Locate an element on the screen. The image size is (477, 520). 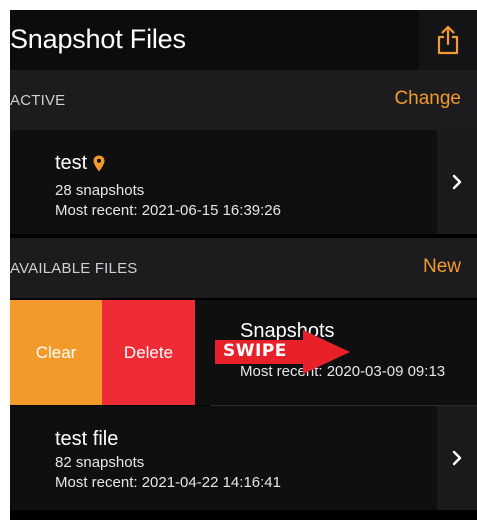
section-label-active: ACTIVE is located at coordinates (38, 100).